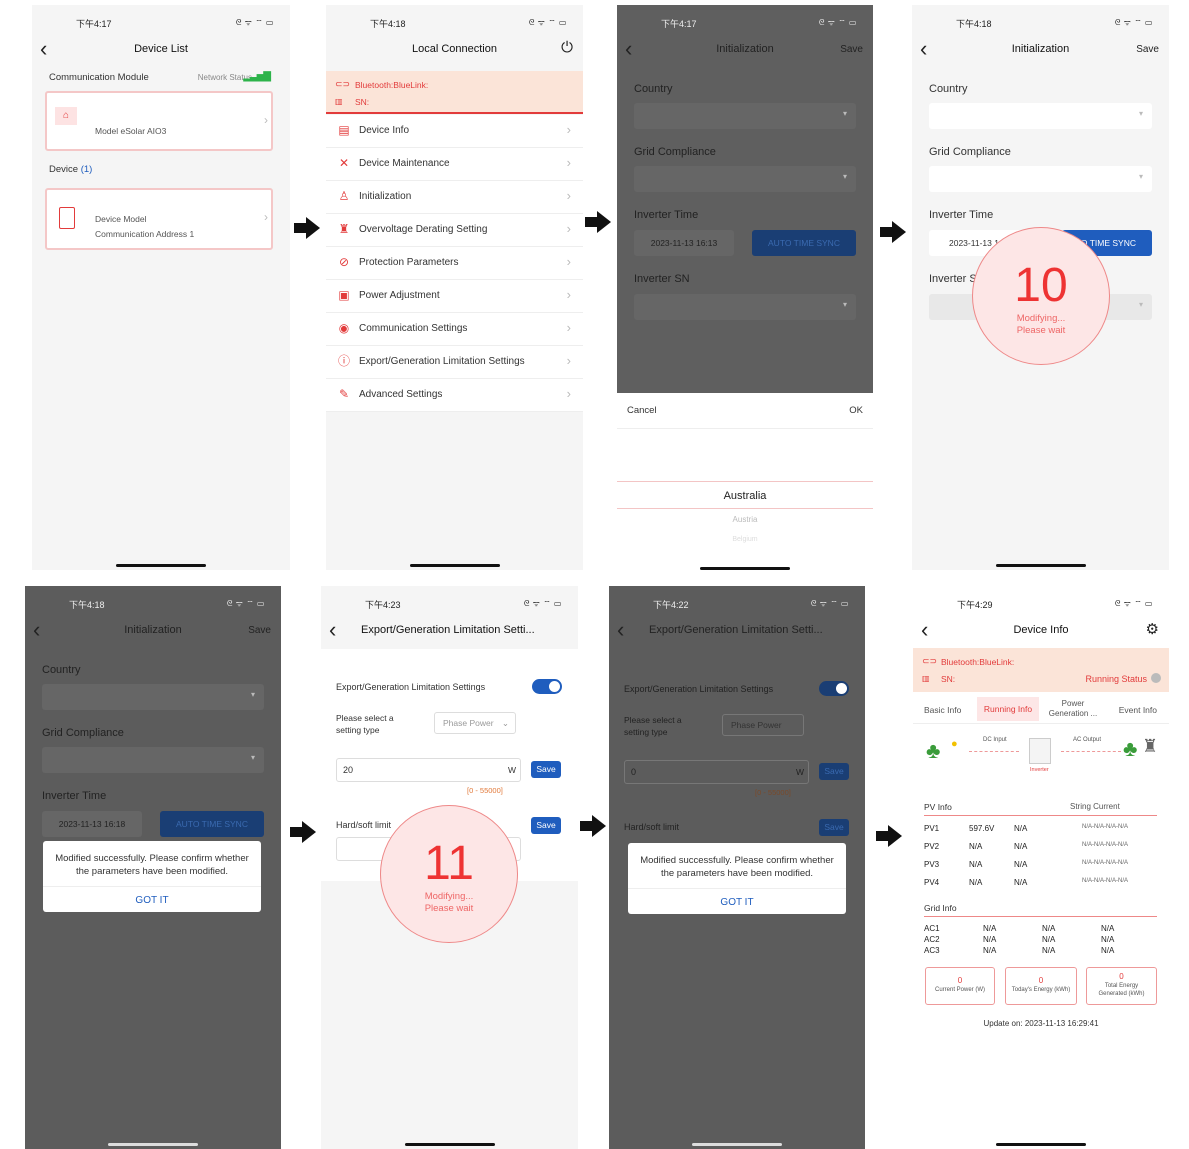 Image resolution: width=1189 pixels, height=1149 pixels. Describe the element at coordinates (1041, 296) in the screenshot. I see `countdown-overlay: 10 Modifying... Please wait` at that location.